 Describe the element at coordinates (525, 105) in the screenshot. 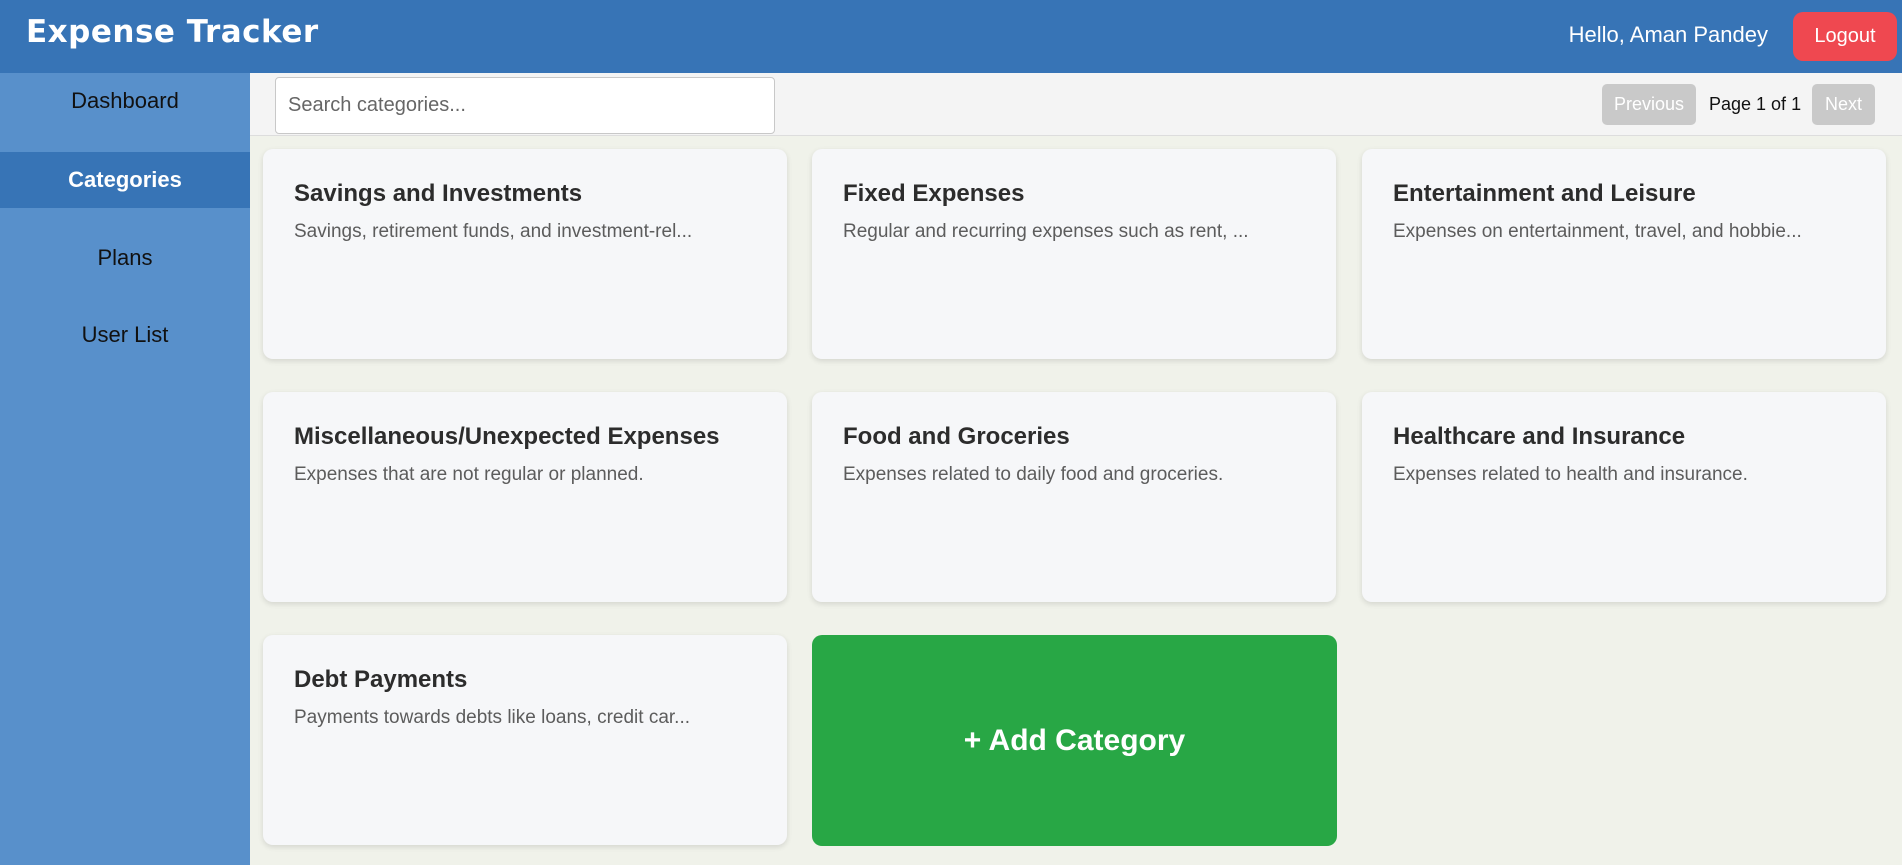

I see `search-input` at that location.